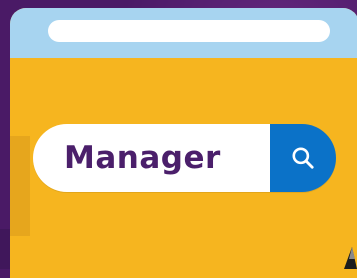  I want to click on side-shadow, so click(20, 186).